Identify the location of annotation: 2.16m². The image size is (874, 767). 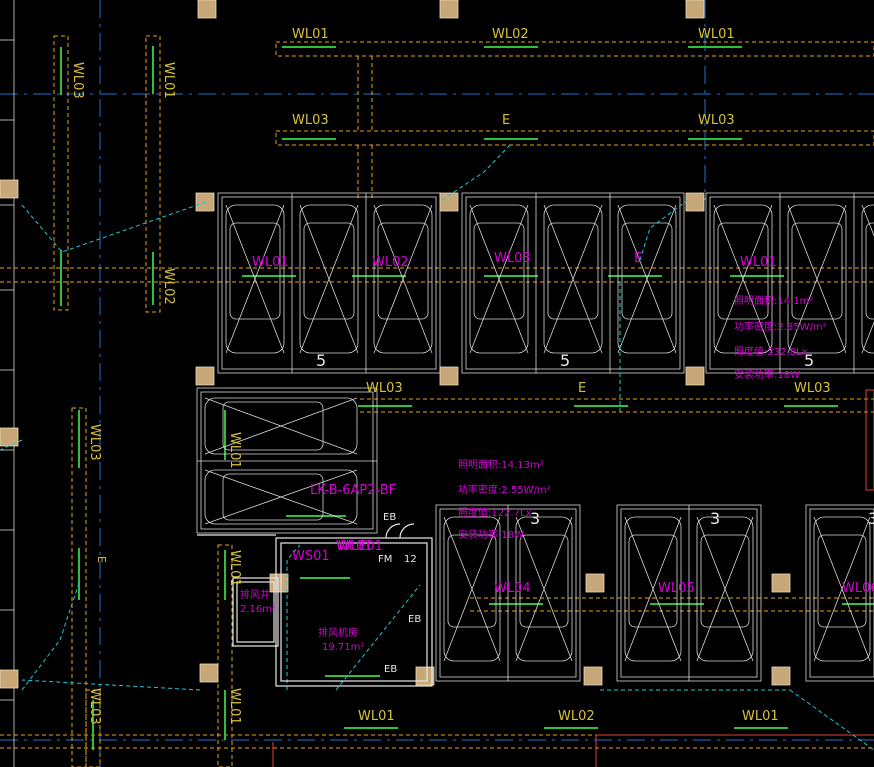
(258, 609).